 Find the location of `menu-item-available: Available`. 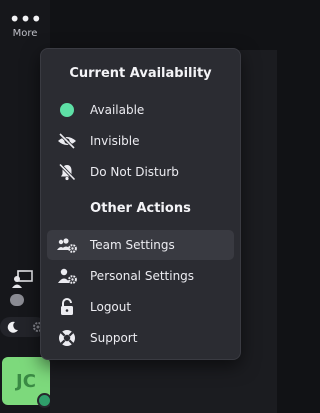

menu-item-available: Available is located at coordinates (140, 110).